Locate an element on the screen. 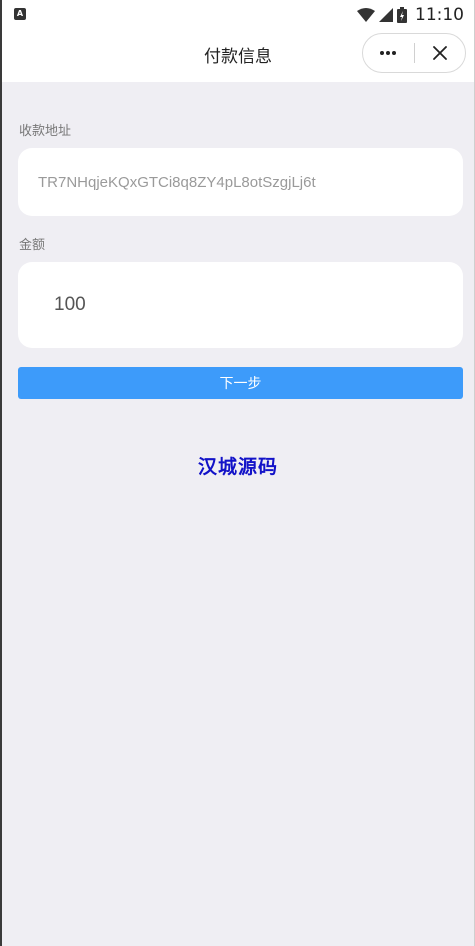 This screenshot has height=946, width=475. more-dots-icon is located at coordinates (388, 53).